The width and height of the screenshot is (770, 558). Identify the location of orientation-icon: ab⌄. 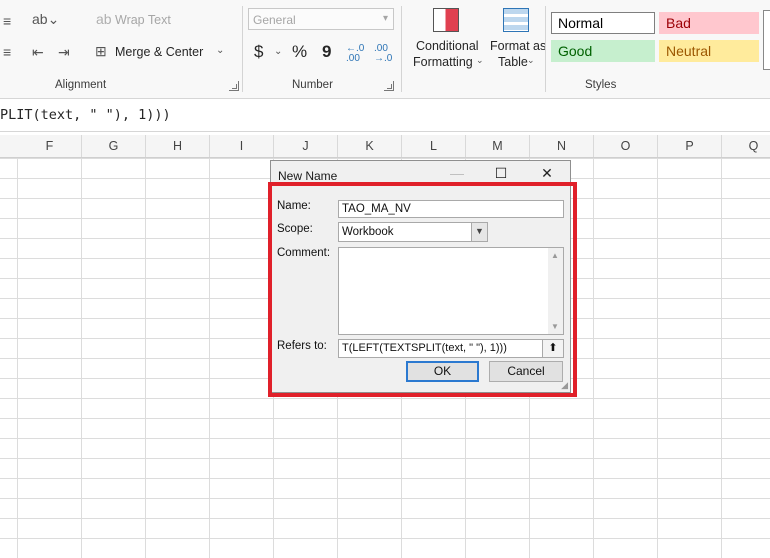
(45, 19).